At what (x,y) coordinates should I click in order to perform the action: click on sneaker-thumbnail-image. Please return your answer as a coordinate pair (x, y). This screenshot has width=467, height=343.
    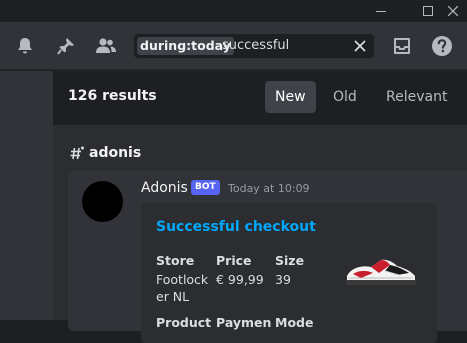
    Looking at the image, I should click on (381, 272).